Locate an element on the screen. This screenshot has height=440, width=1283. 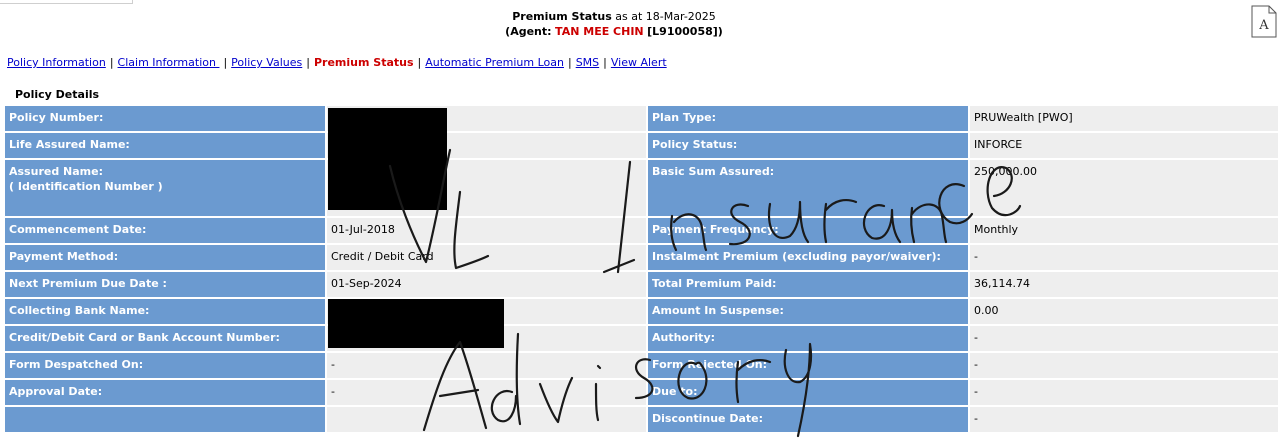
value-amount-in-suspense: 0.00 is located at coordinates (1124, 311).